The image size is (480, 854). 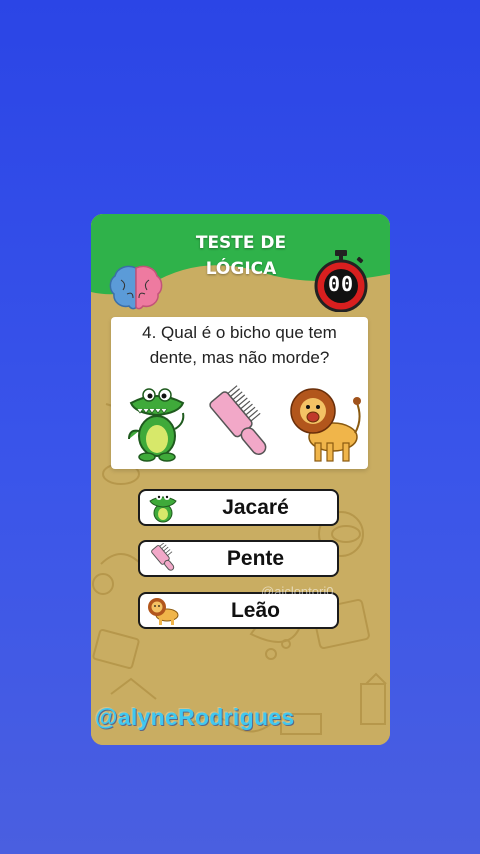 What do you see at coordinates (297, 591) in the screenshot?
I see `watermark-small: @aiclontori0` at bounding box center [297, 591].